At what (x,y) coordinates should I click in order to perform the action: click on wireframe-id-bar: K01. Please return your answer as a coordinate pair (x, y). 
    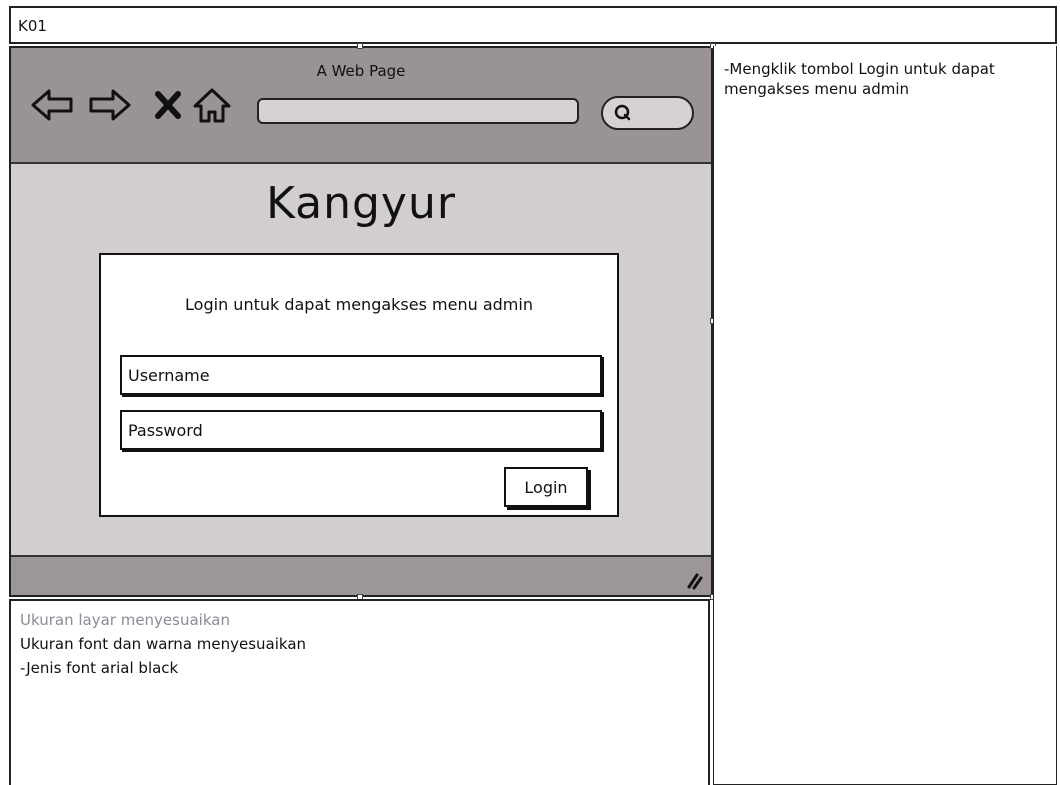
    Looking at the image, I should click on (533, 25).